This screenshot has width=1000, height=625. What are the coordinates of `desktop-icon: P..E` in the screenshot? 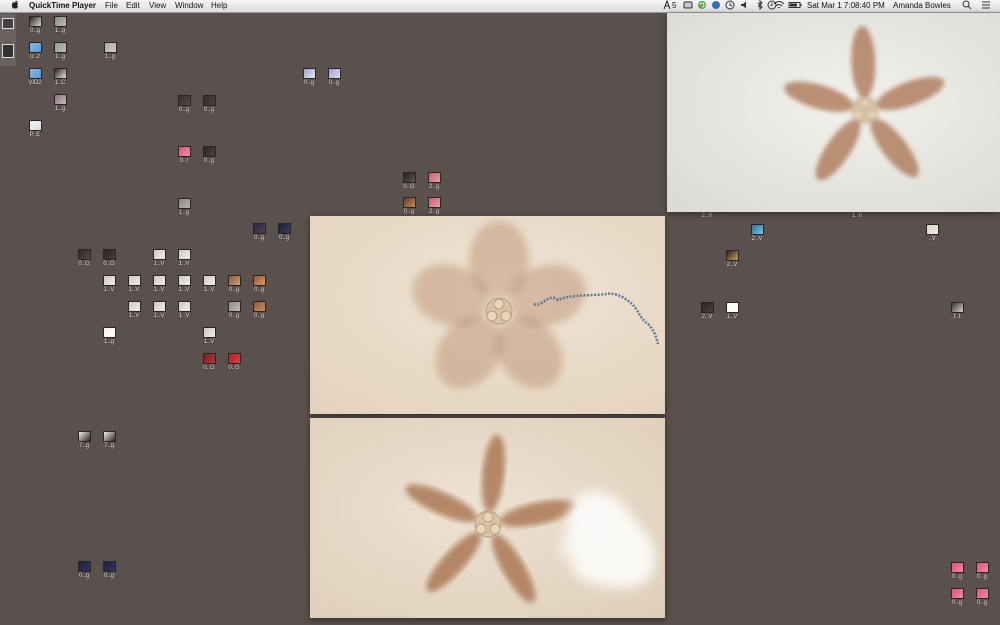 It's located at (35, 129).